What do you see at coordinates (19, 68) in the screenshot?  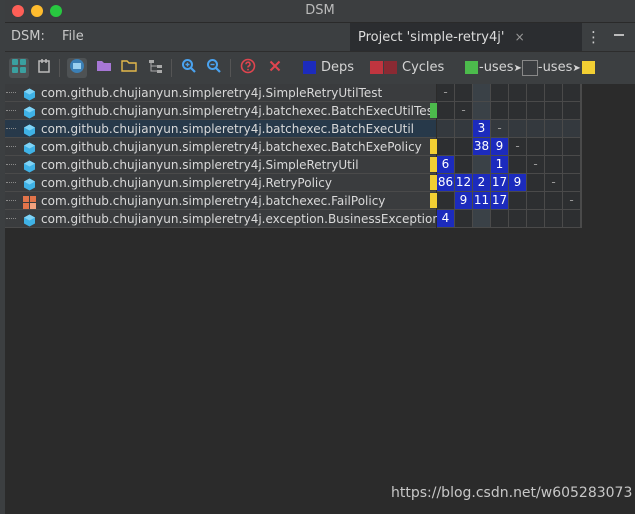 I see `expand-all-icon` at bounding box center [19, 68].